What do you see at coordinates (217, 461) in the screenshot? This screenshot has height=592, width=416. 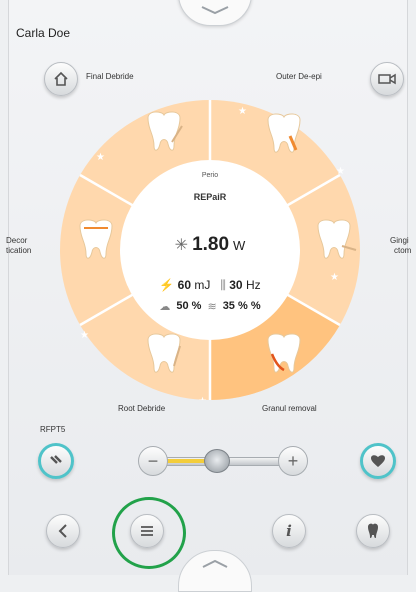 I see `slider-knob` at bounding box center [217, 461].